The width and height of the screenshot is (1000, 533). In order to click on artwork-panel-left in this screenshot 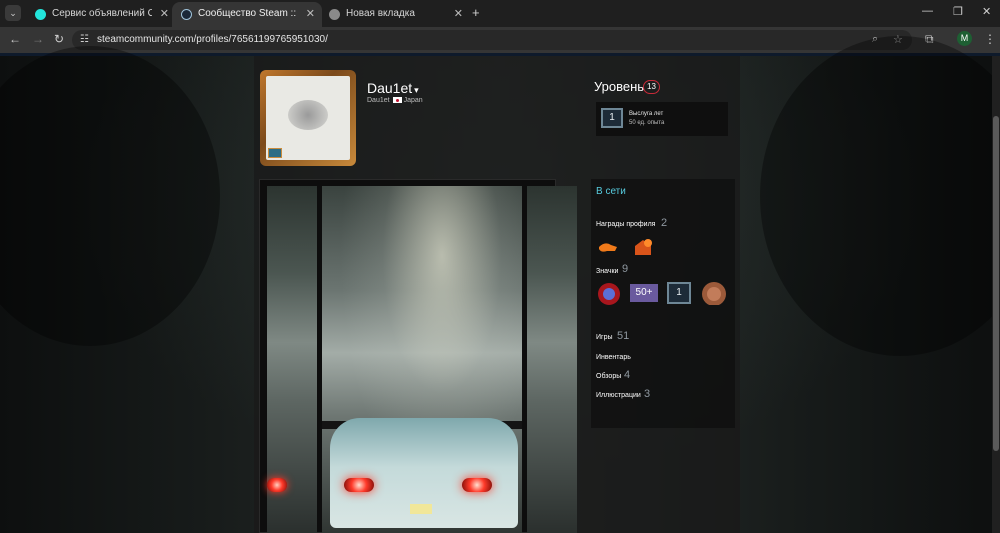, I will do `click(292, 359)`.